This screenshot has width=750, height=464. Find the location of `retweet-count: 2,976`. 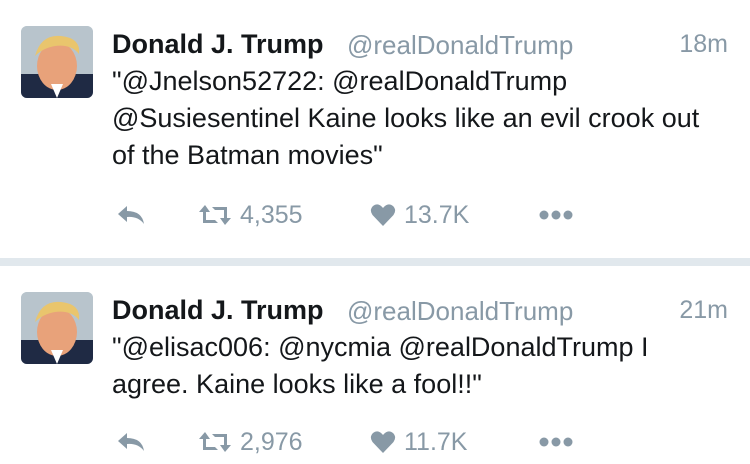

retweet-count: 2,976 is located at coordinates (271, 441).